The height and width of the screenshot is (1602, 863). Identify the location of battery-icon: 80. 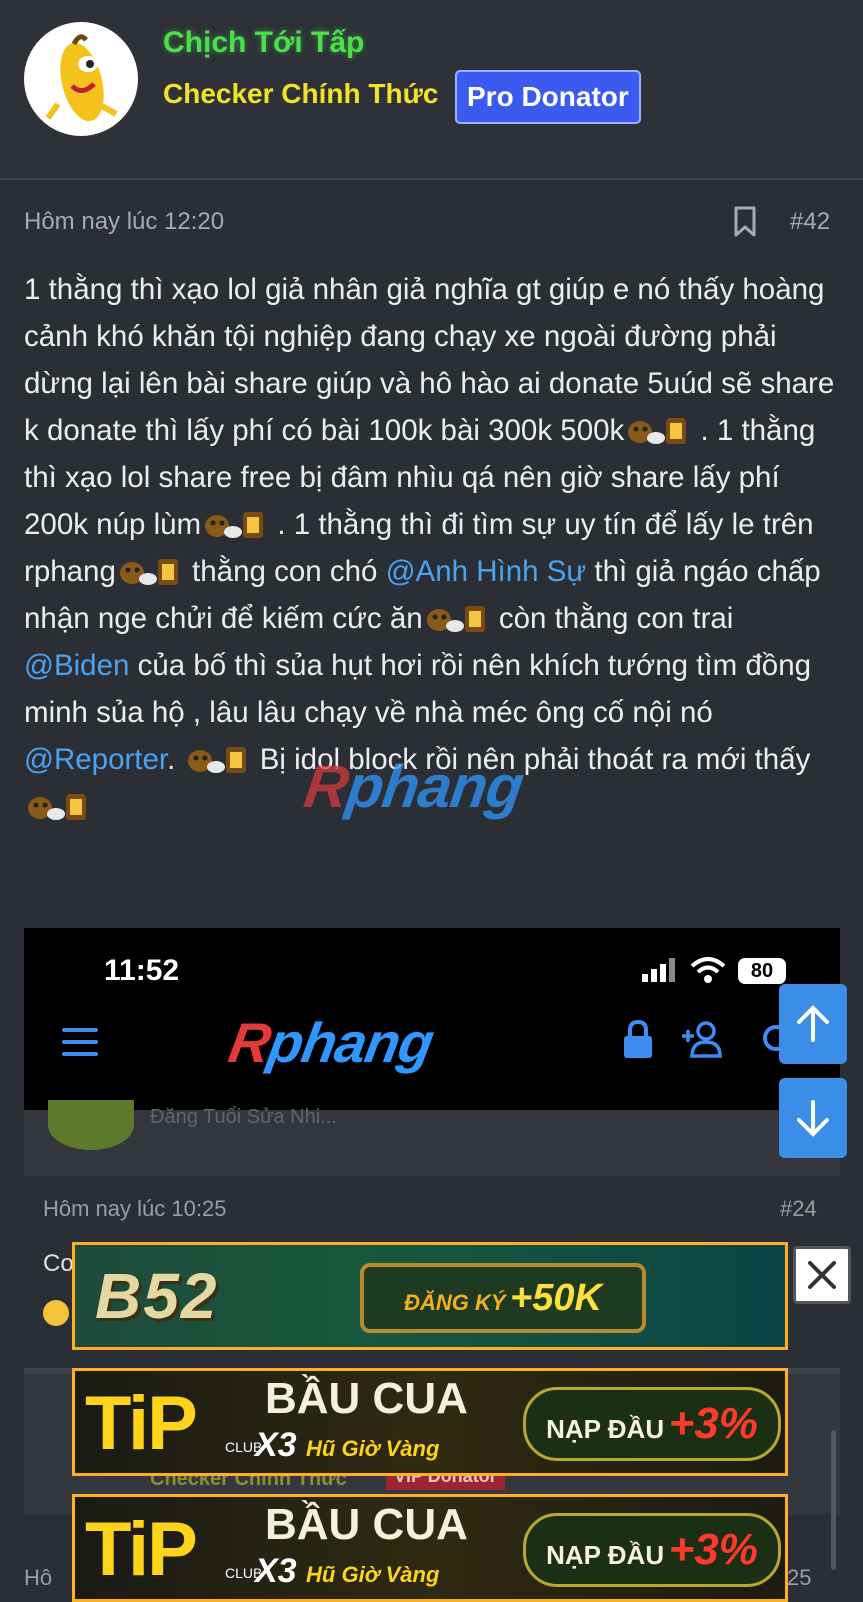
(762, 971).